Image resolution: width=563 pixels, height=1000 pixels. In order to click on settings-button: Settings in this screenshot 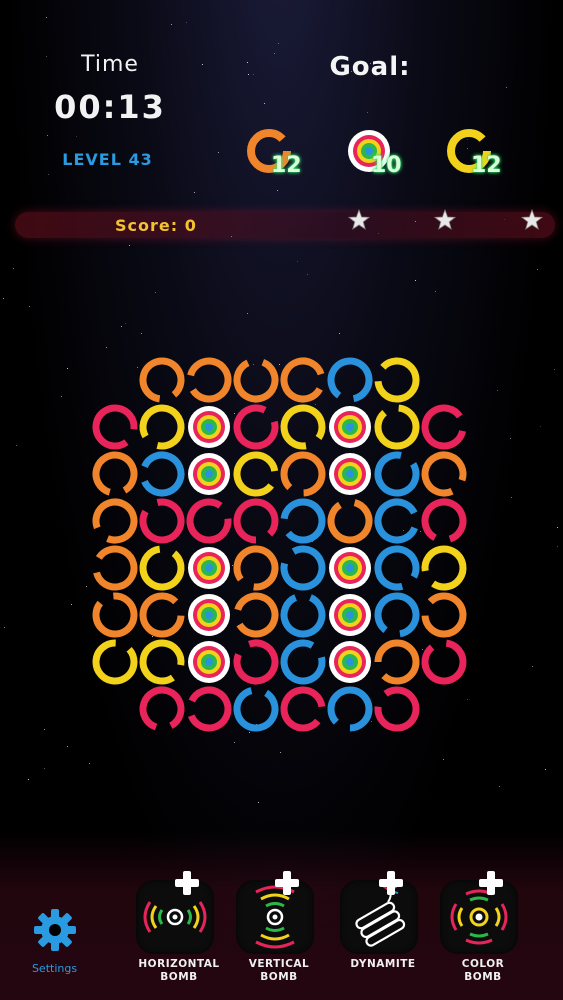, I will do `click(54, 940)`.